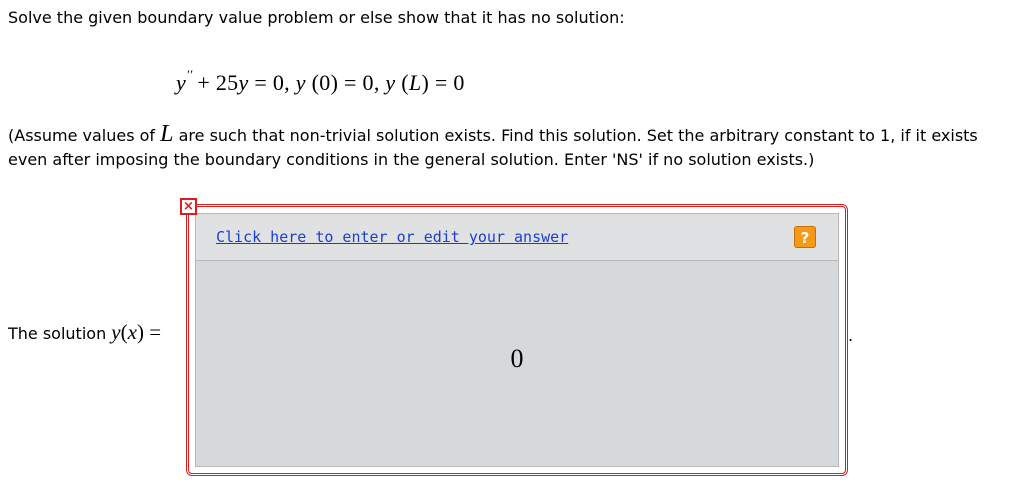 The height and width of the screenshot is (496, 1024). Describe the element at coordinates (152, 332) in the screenshot. I see `solution-equals: =` at that location.